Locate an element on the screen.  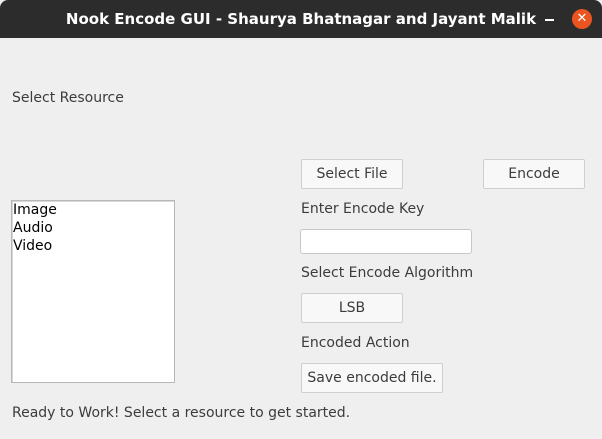
select-resource-label: Select Resource is located at coordinates (68, 98).